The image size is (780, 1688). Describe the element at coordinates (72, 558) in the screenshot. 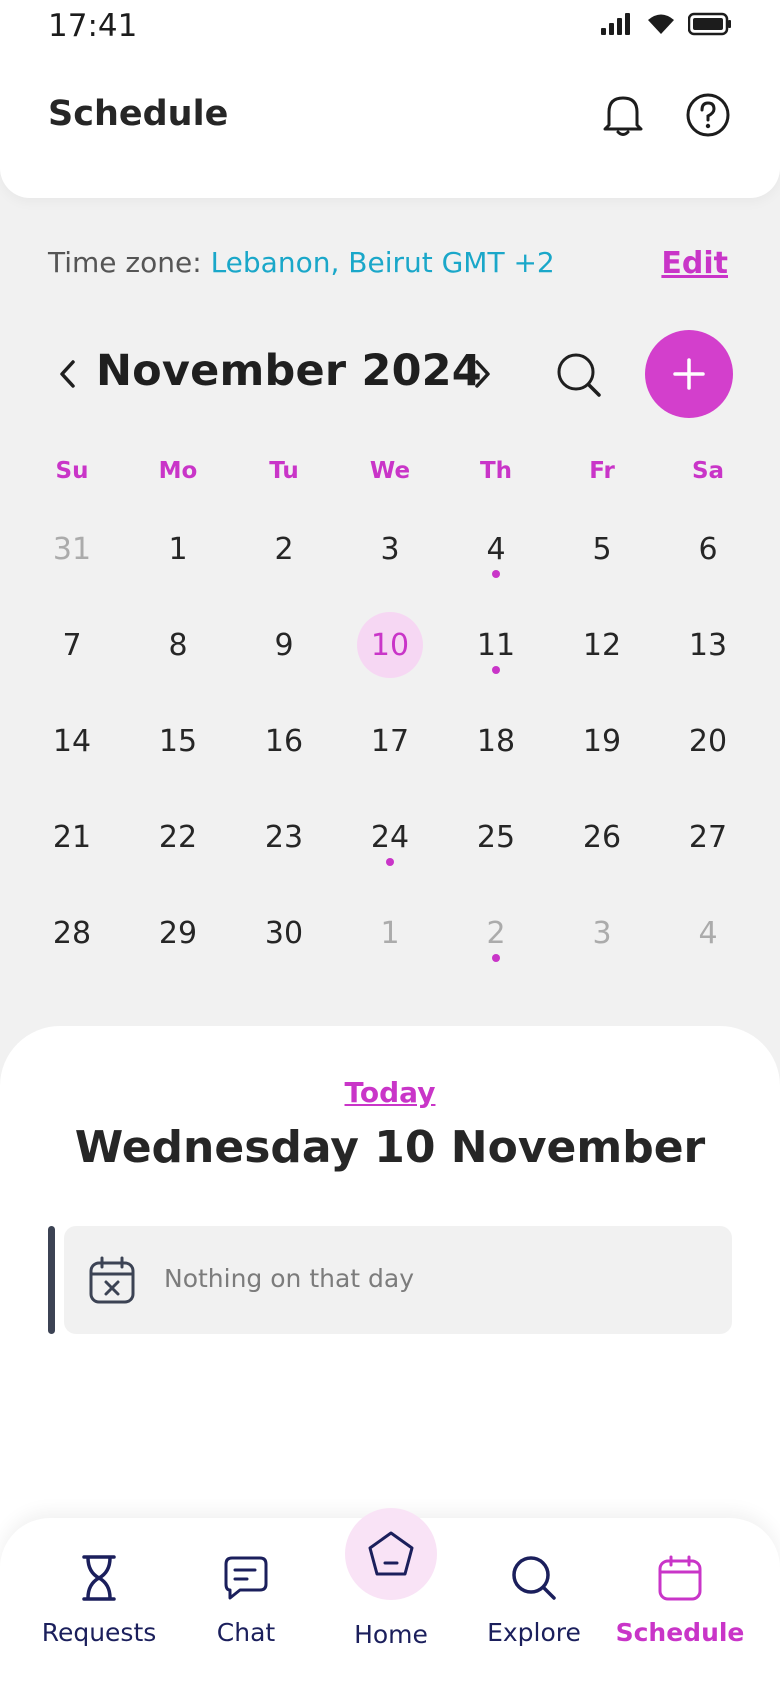

I see `calendar-day: 31` at that location.